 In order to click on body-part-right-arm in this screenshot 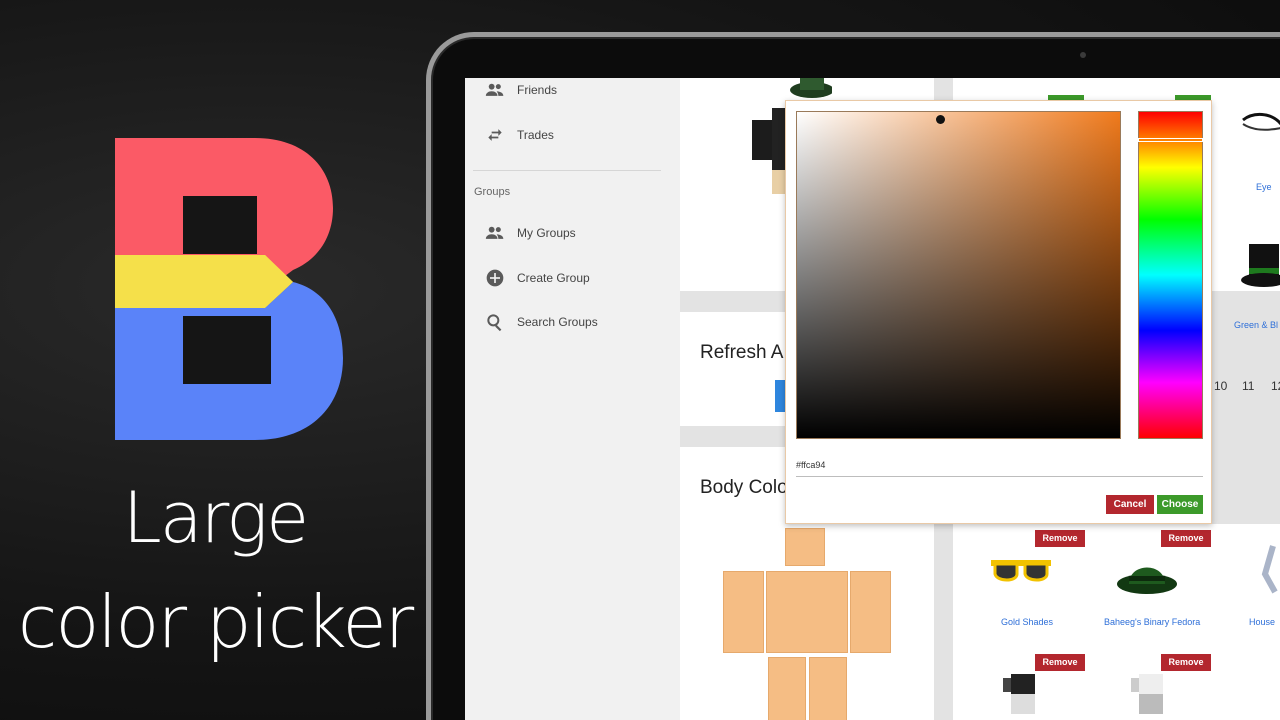, I will do `click(743, 612)`.